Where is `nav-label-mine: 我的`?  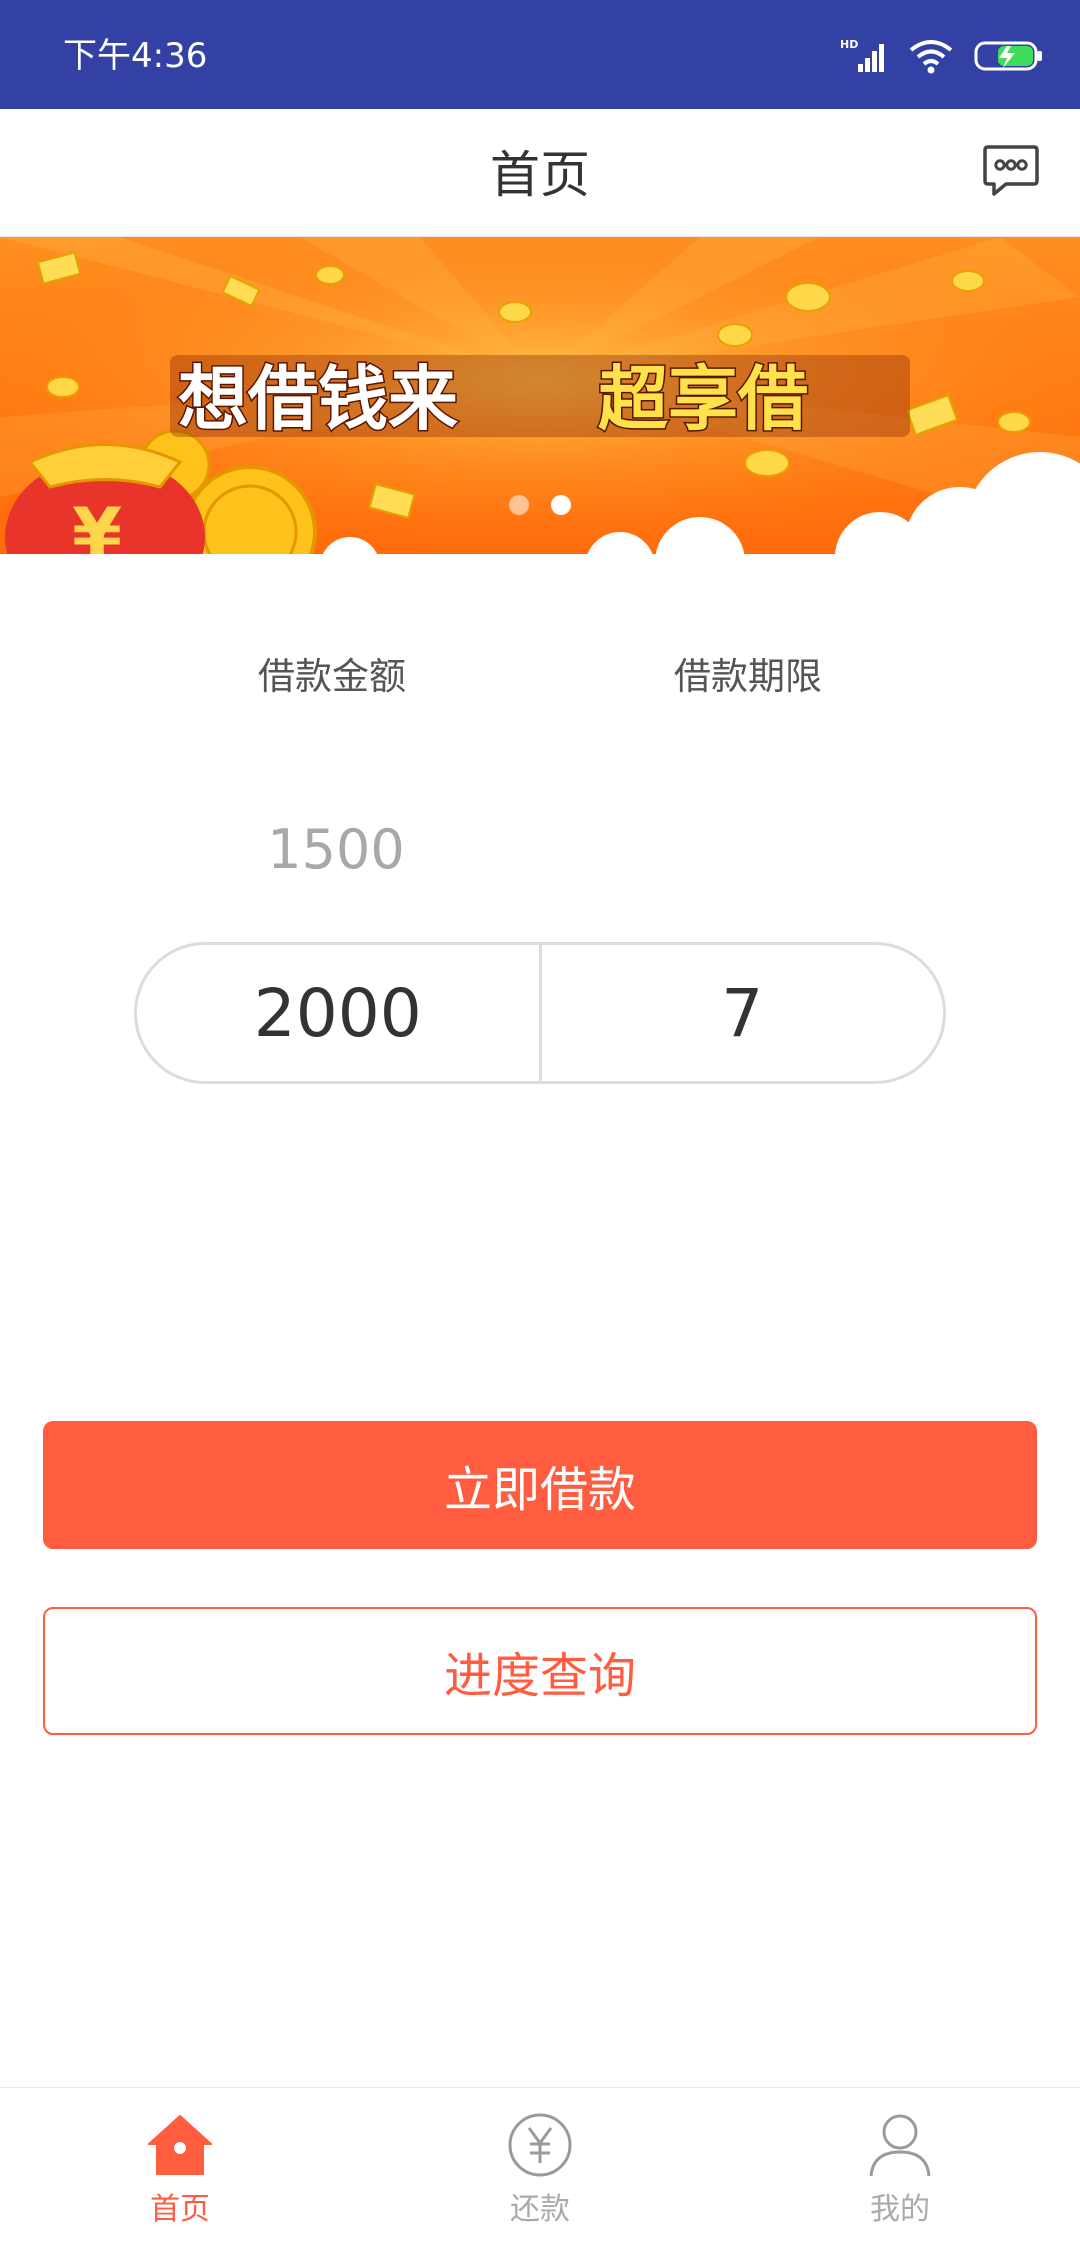 nav-label-mine: 我的 is located at coordinates (900, 2209).